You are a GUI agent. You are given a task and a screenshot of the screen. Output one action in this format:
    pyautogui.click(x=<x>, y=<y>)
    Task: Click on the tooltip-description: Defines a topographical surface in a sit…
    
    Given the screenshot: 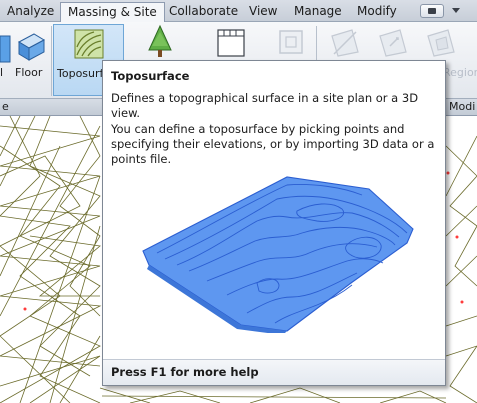 What is the action you would take?
    pyautogui.click(x=265, y=105)
    